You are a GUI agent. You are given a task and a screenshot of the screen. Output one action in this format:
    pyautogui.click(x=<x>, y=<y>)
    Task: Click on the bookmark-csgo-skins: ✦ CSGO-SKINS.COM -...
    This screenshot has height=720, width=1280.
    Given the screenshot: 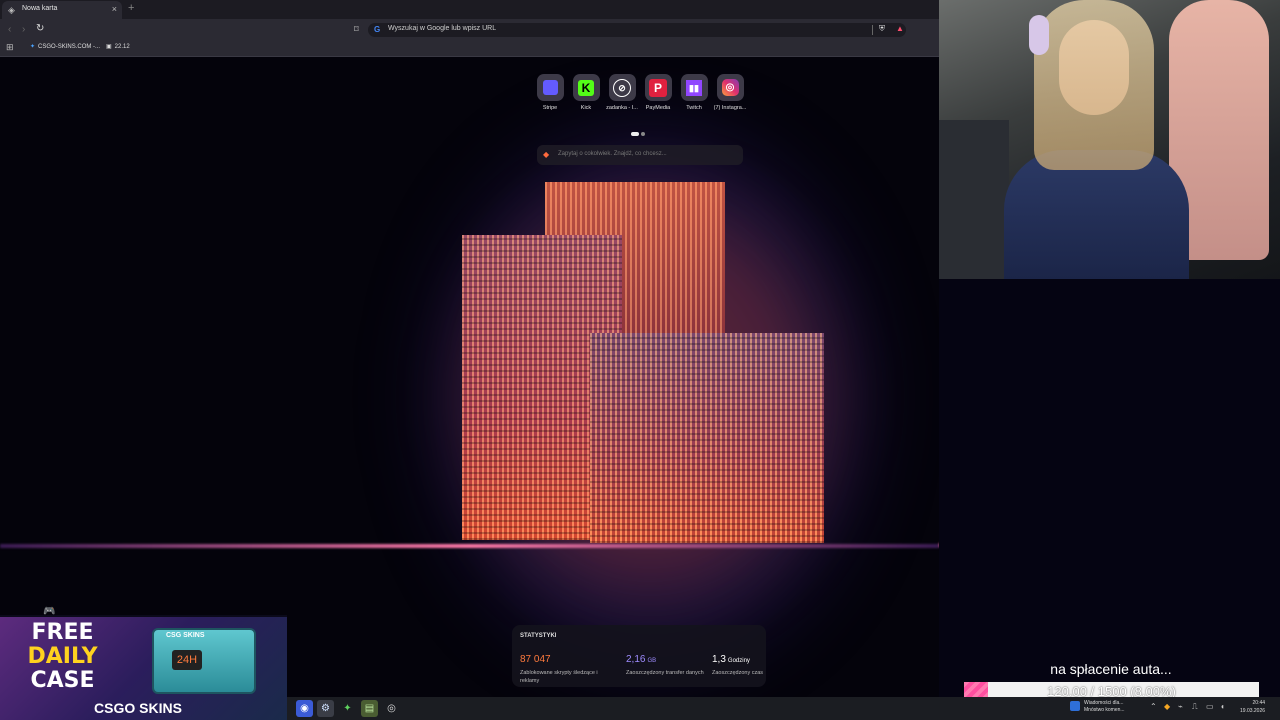 What is the action you would take?
    pyautogui.click(x=65, y=46)
    